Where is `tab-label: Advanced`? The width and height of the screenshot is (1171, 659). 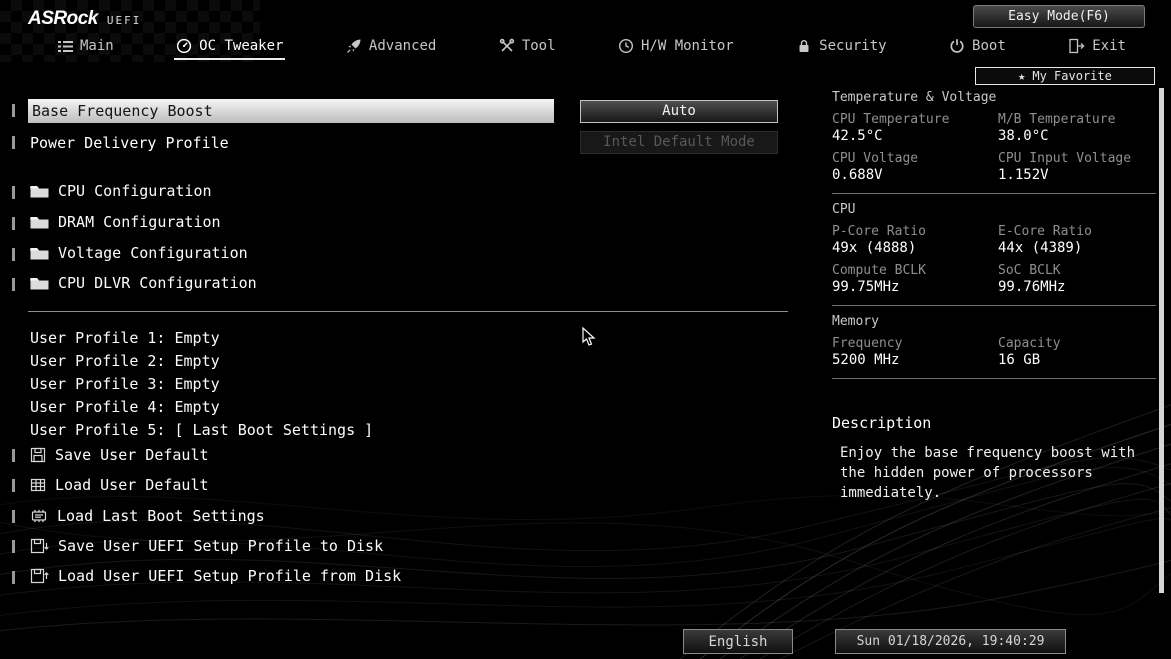 tab-label: Advanced is located at coordinates (402, 46).